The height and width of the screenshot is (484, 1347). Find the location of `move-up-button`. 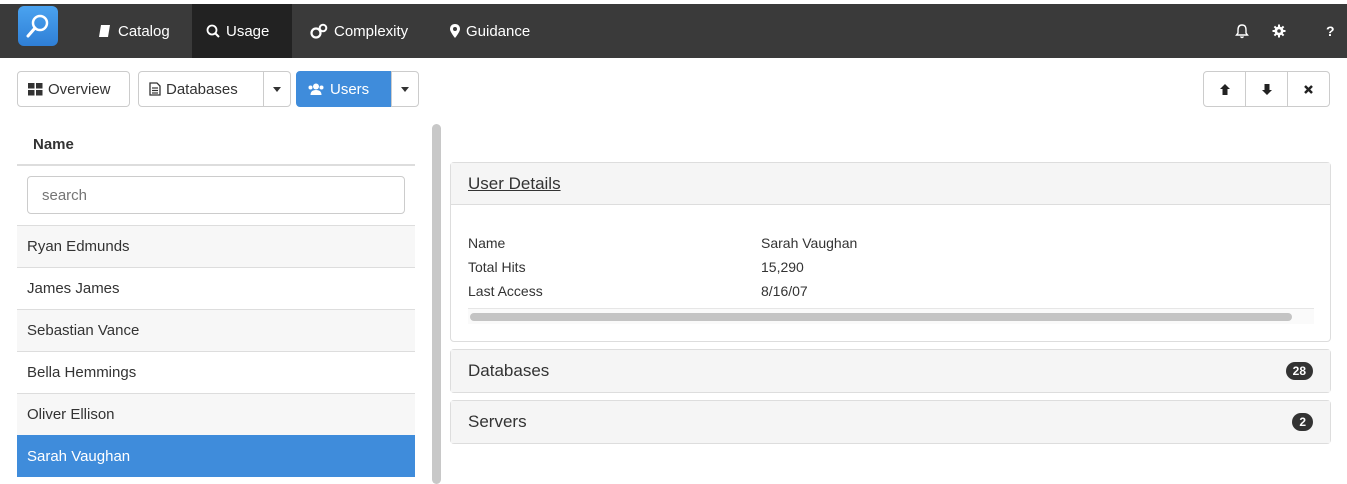

move-up-button is located at coordinates (1224, 89).